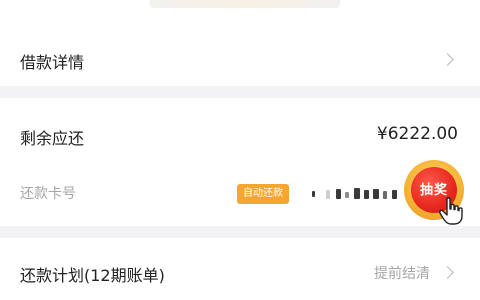 The image size is (480, 300). I want to click on remaining-due-label: 剩余应还, so click(52, 138).